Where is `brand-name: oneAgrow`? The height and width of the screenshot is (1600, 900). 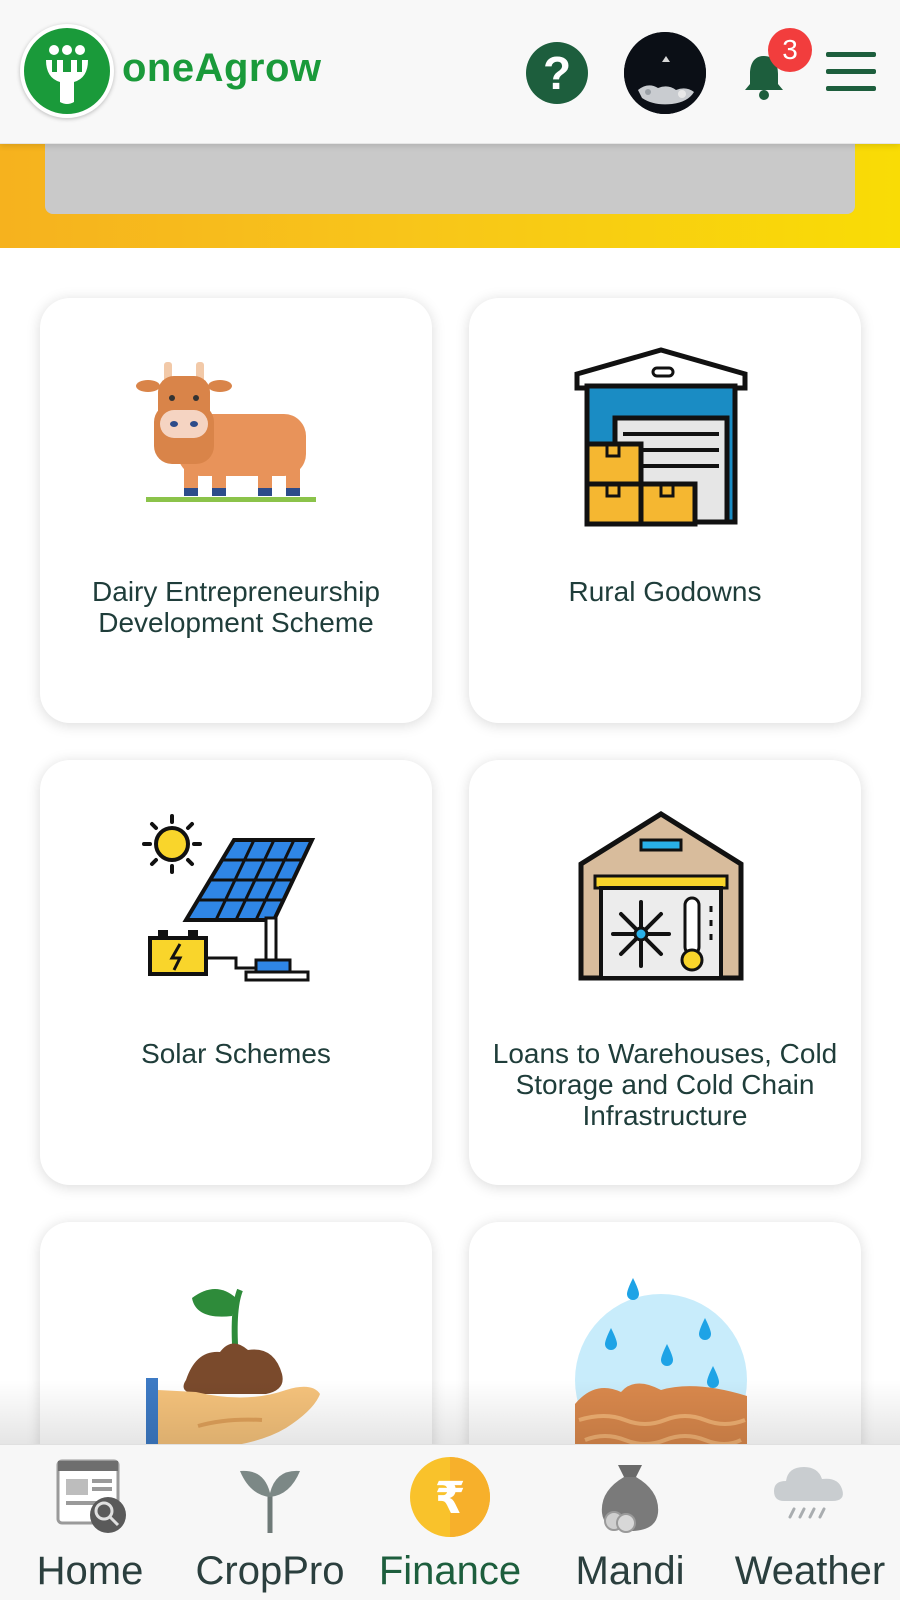
brand-name: oneAgrow is located at coordinates (222, 68).